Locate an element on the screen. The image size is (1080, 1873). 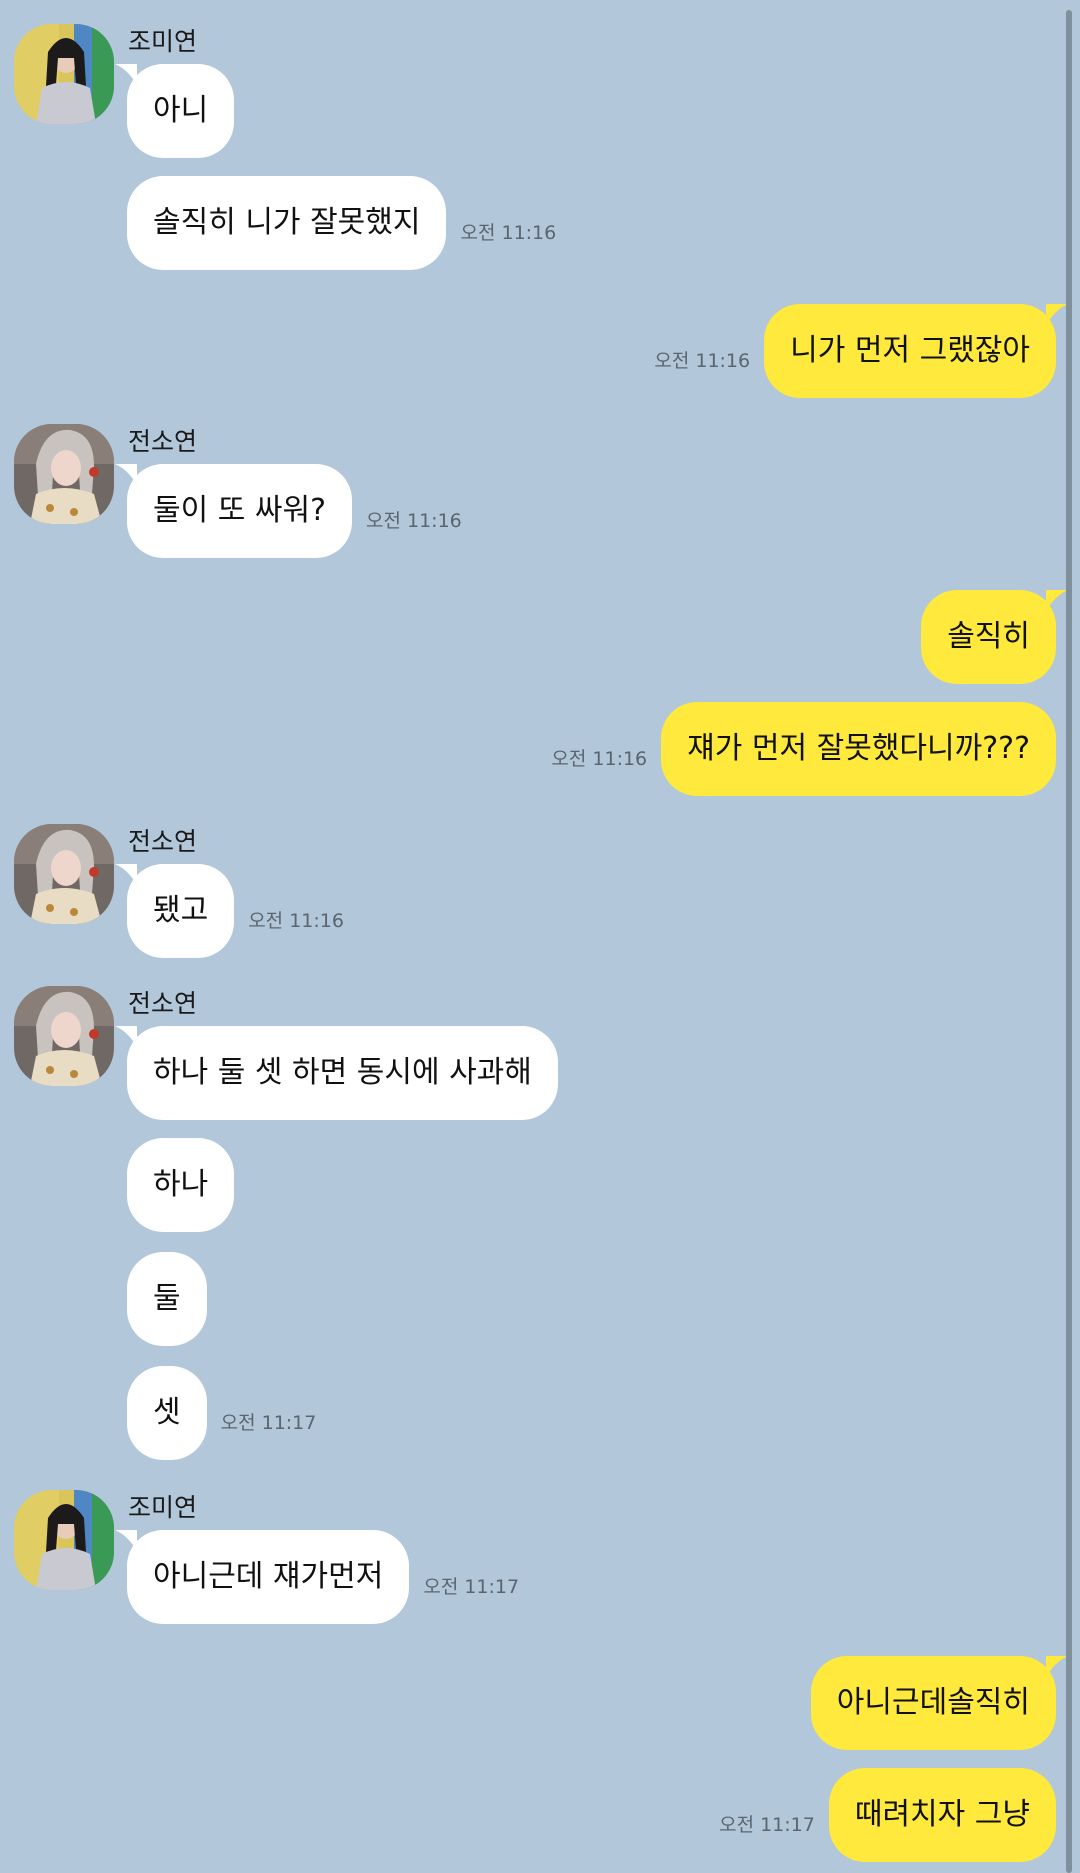
message-text: 솔직히 니가 잘못했지 is located at coordinates (287, 222).